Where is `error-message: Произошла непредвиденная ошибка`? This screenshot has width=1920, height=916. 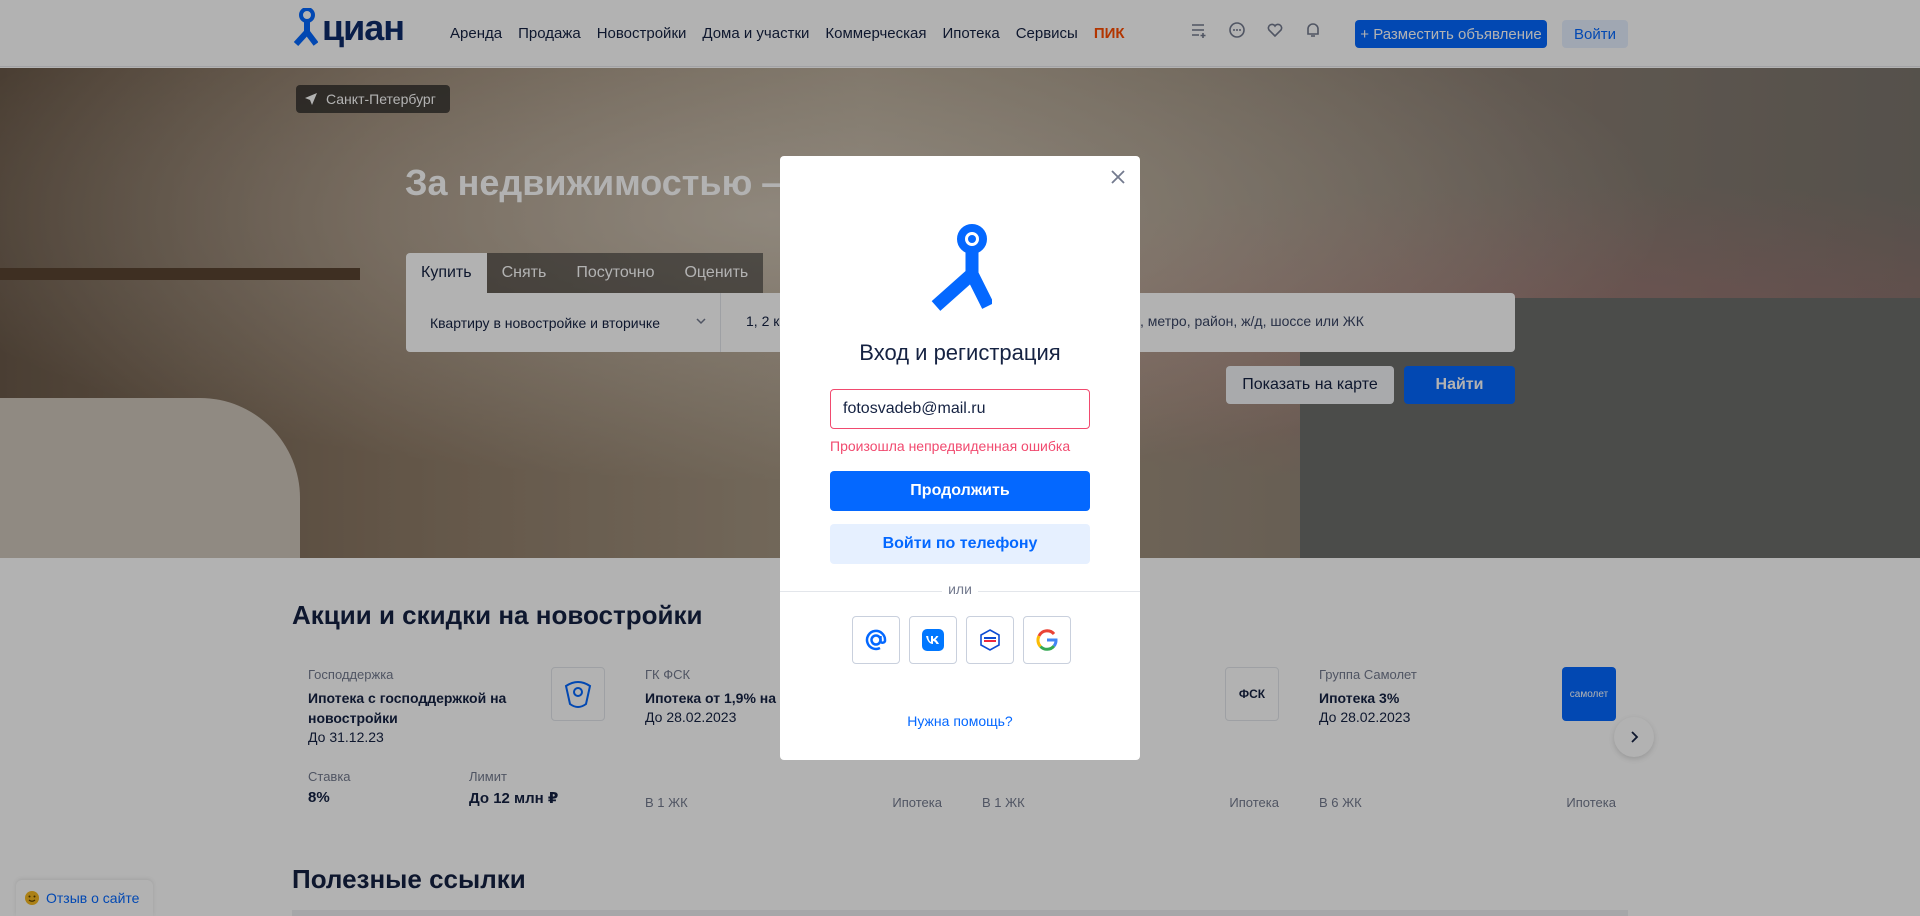 error-message: Произошла непредвиденная ошибка is located at coordinates (950, 446).